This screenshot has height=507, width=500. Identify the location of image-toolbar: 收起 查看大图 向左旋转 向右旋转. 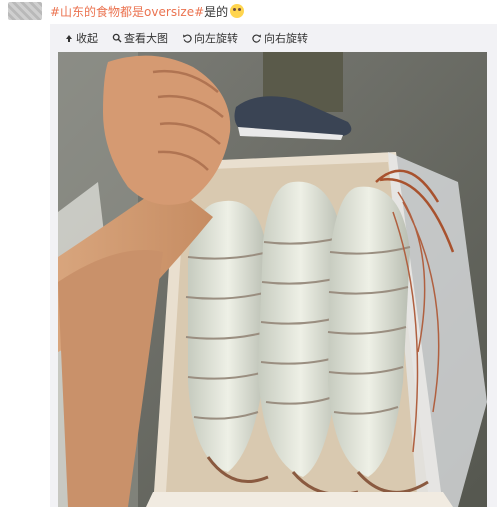
(273, 38).